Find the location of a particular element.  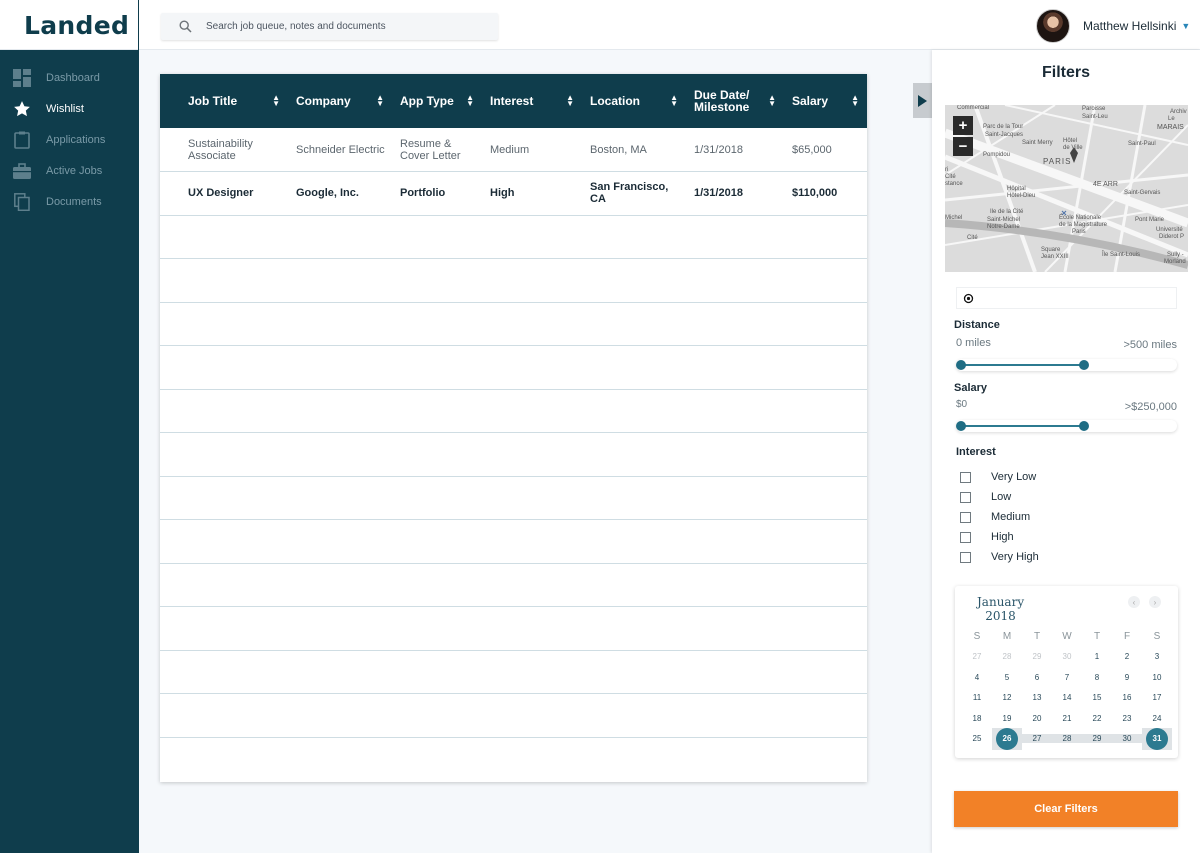

distance-slider is located at coordinates (1066, 365).